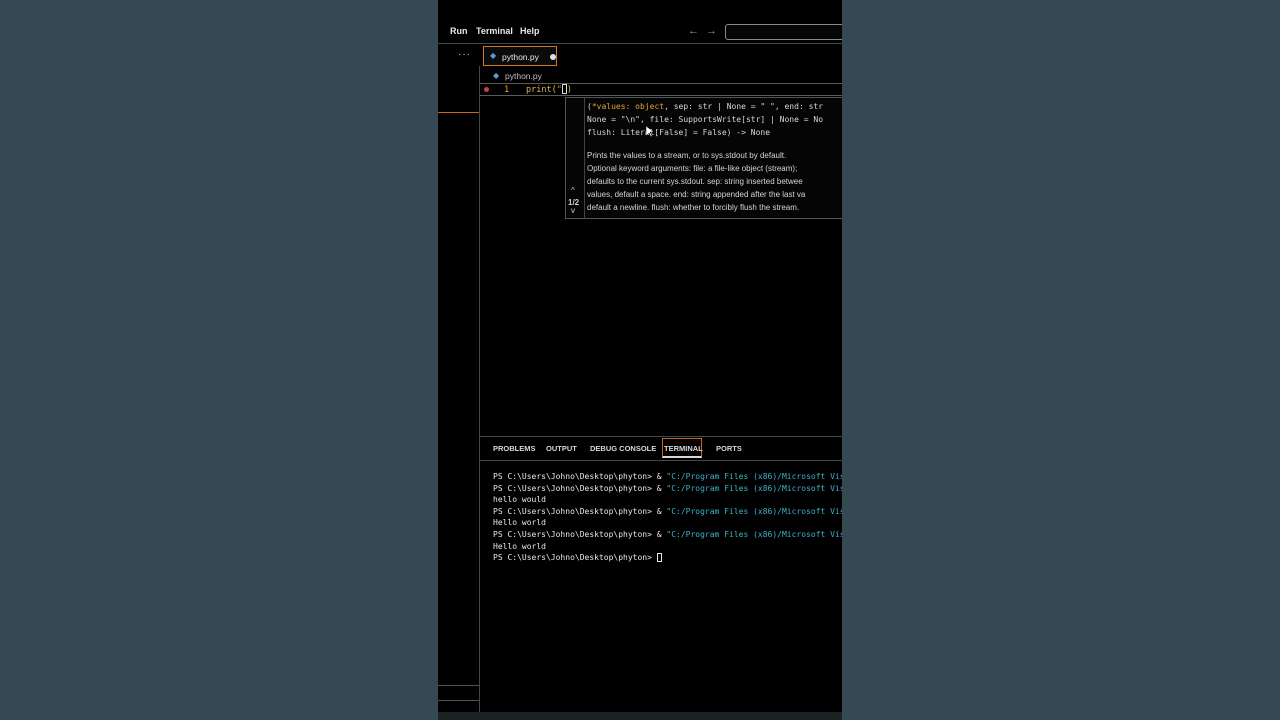 This screenshot has width=1280, height=720. I want to click on forward-arrow-icon: →, so click(711, 31).